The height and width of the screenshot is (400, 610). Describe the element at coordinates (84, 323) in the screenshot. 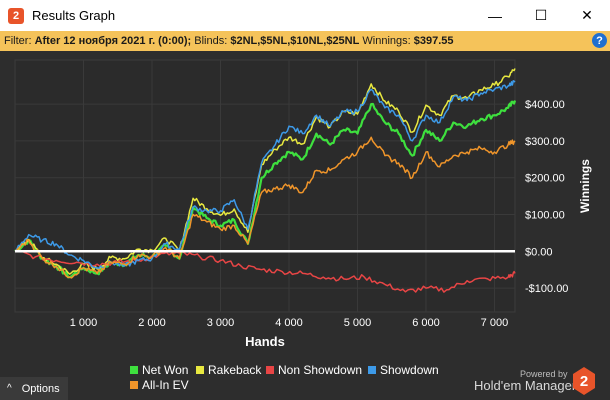

I see `x-tick-label: 1 000` at that location.